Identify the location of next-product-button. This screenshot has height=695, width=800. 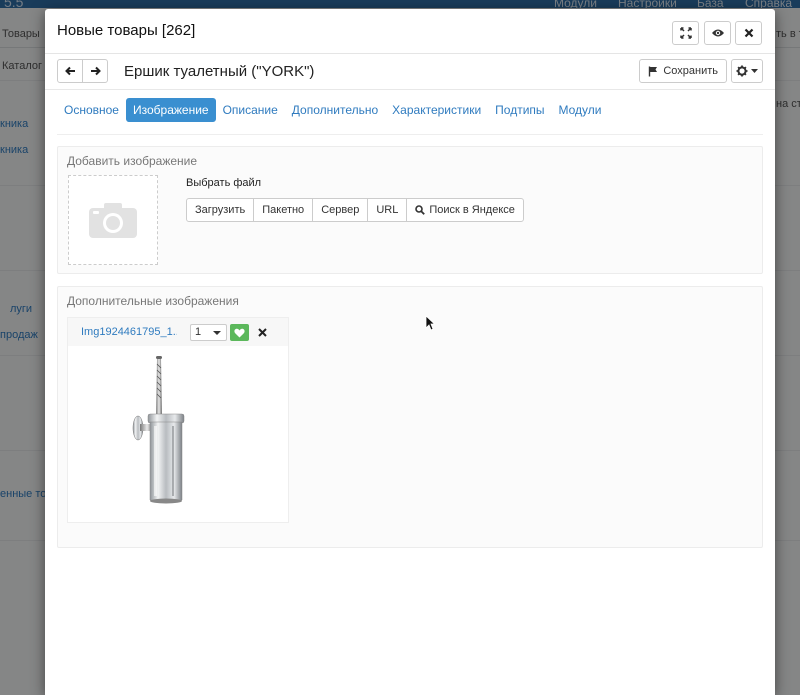
(95, 71).